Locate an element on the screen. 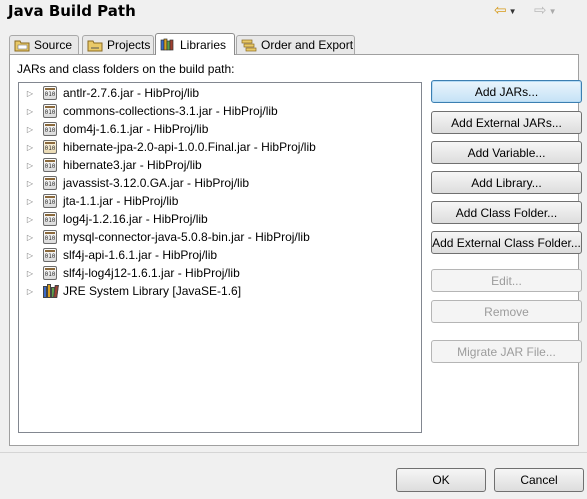  list-item: ▷ slf4j-log4j12-1.6.1.jar - HibProj/lib is located at coordinates (219, 273).